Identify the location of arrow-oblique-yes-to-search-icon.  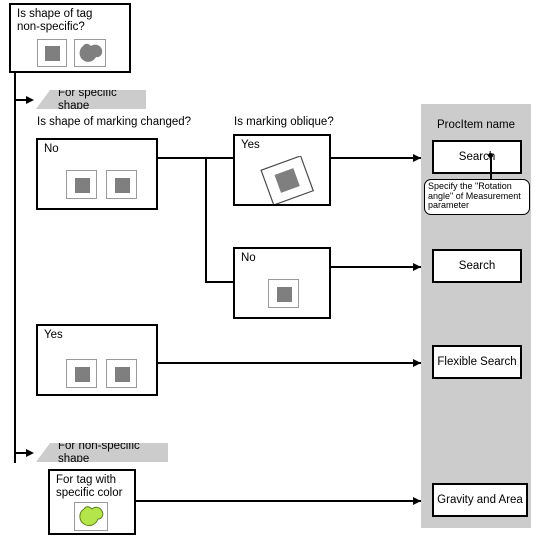
(417, 157).